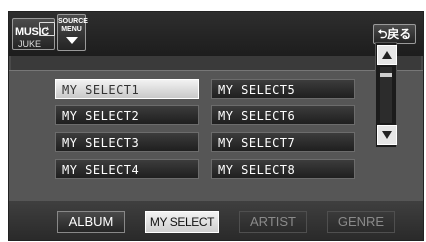  What do you see at coordinates (283, 115) in the screenshot?
I see `list-item: MY SELECT6` at bounding box center [283, 115].